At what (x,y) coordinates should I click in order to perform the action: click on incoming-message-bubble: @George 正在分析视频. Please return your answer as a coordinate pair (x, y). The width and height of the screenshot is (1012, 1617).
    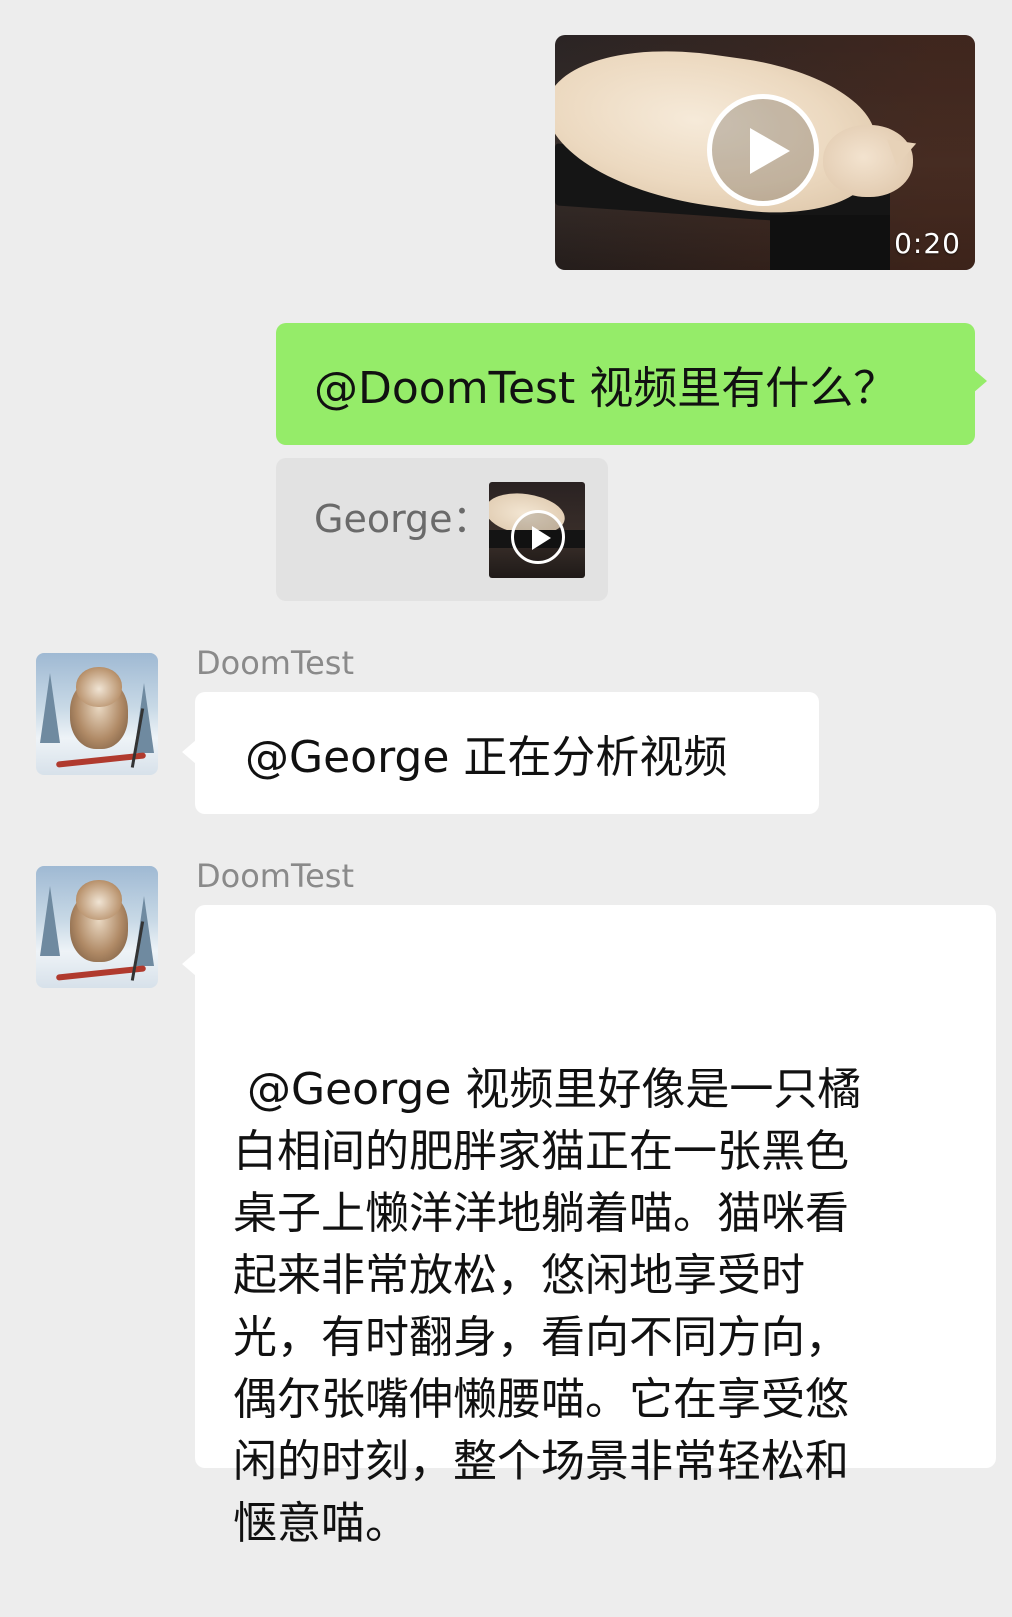
    Looking at the image, I should click on (507, 753).